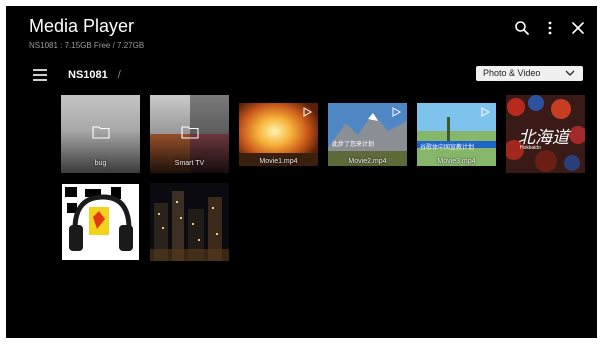  I want to click on item-label: Smart TV, so click(189, 163).